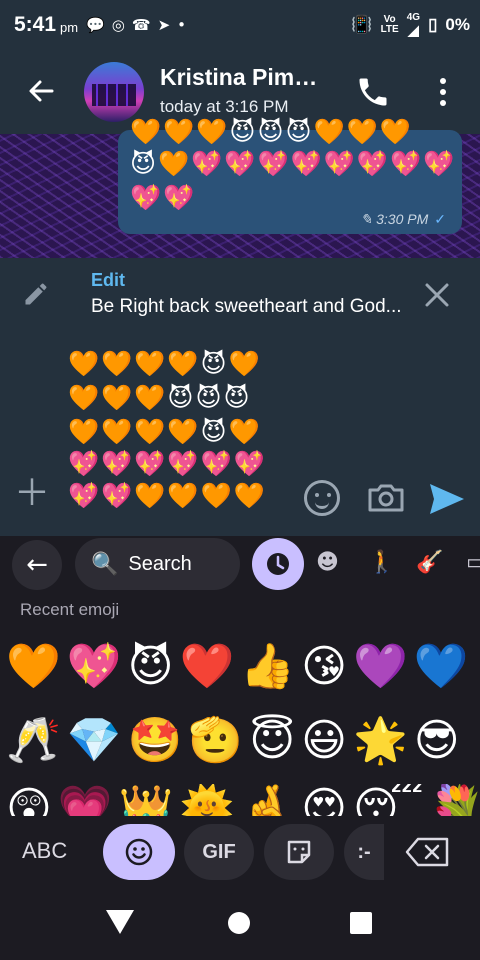 The width and height of the screenshot is (480, 960). I want to click on smiley-icon, so click(139, 852).